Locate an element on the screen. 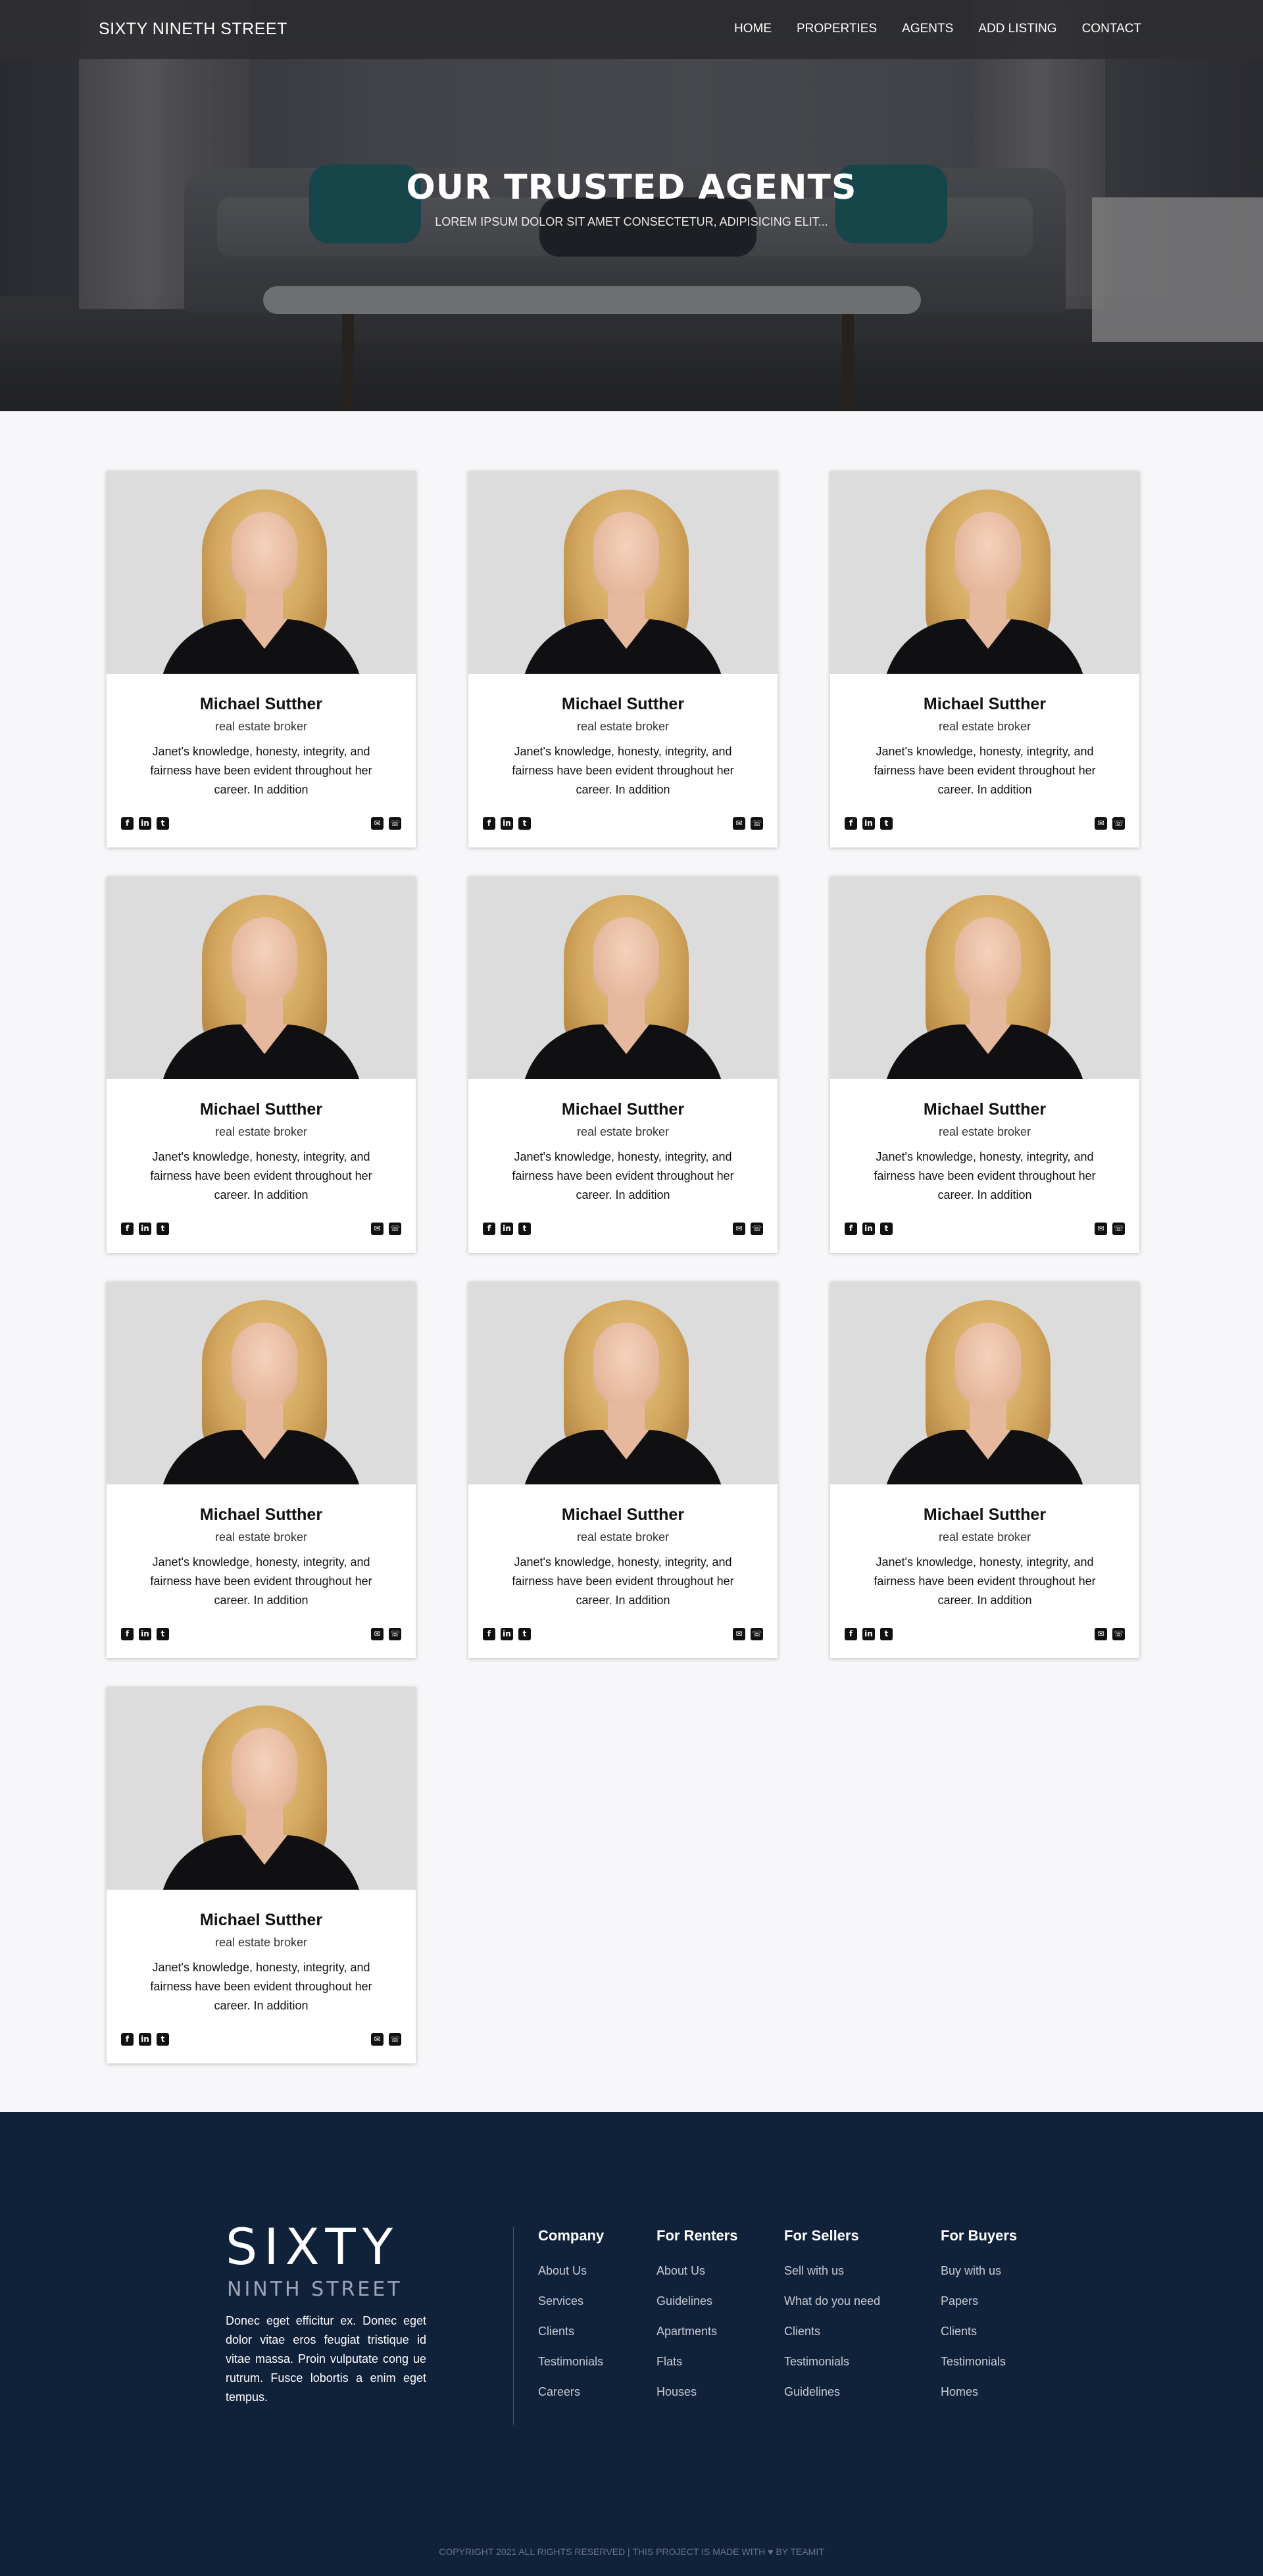  footer-link: Houses is located at coordinates (696, 2400).